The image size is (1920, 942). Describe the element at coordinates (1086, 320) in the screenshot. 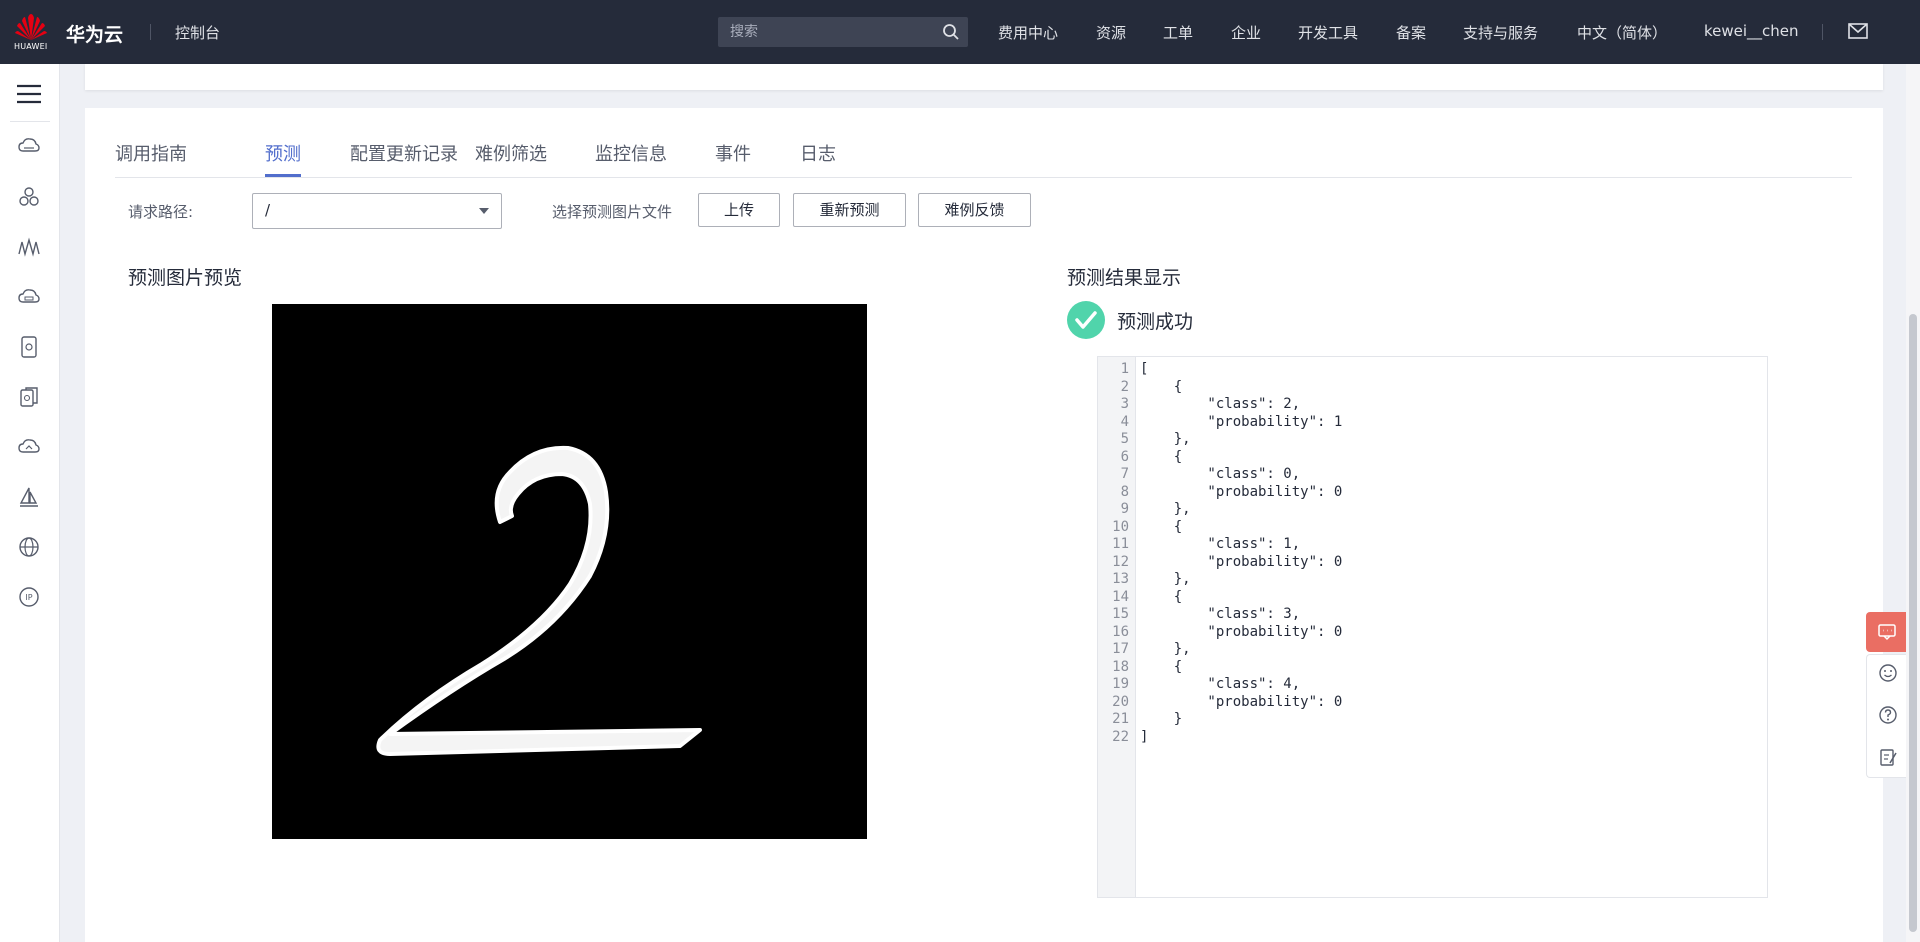

I see `check-circle-icon` at that location.